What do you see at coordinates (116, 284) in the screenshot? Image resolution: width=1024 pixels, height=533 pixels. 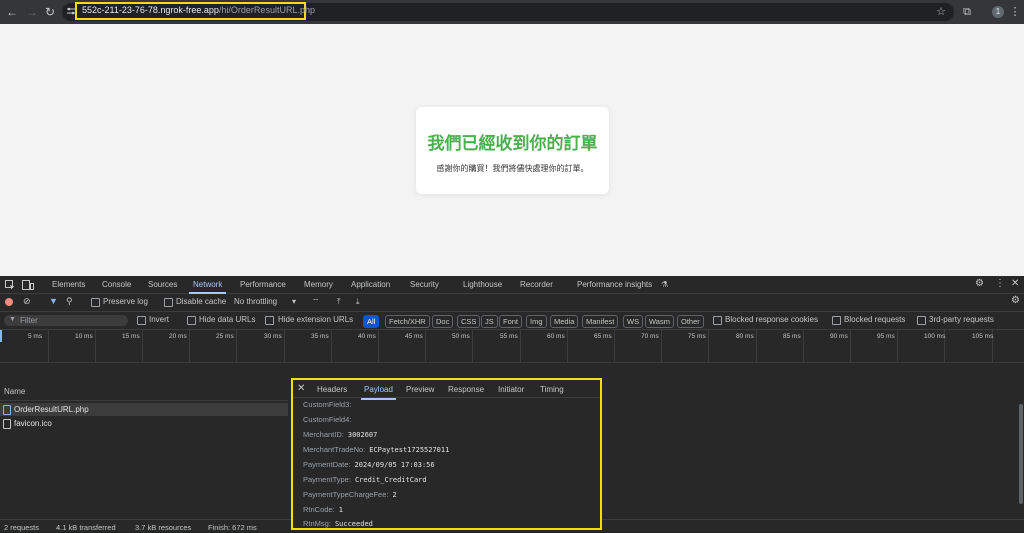 I see `tab-console: Console` at bounding box center [116, 284].